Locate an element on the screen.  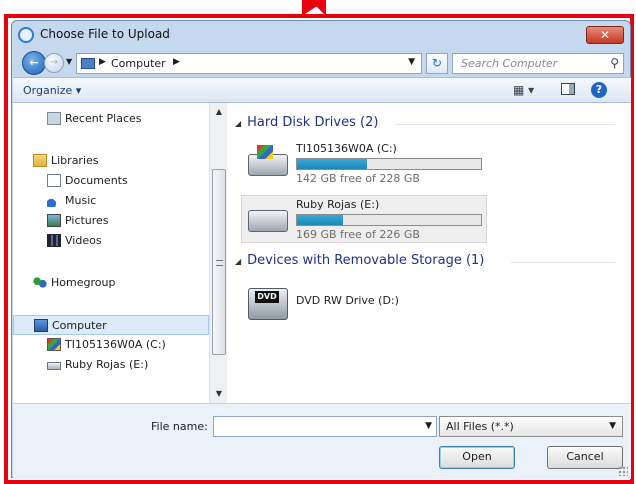
breadcrumb-computer: Computer is located at coordinates (138, 63).